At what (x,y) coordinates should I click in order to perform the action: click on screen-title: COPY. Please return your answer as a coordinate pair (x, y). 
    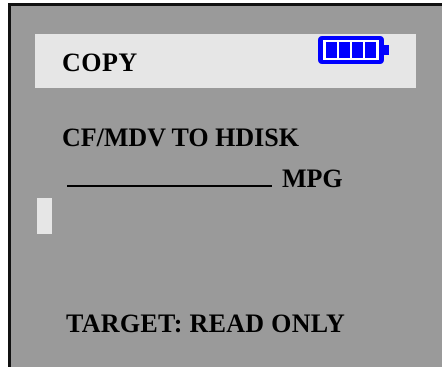
    Looking at the image, I should click on (100, 62).